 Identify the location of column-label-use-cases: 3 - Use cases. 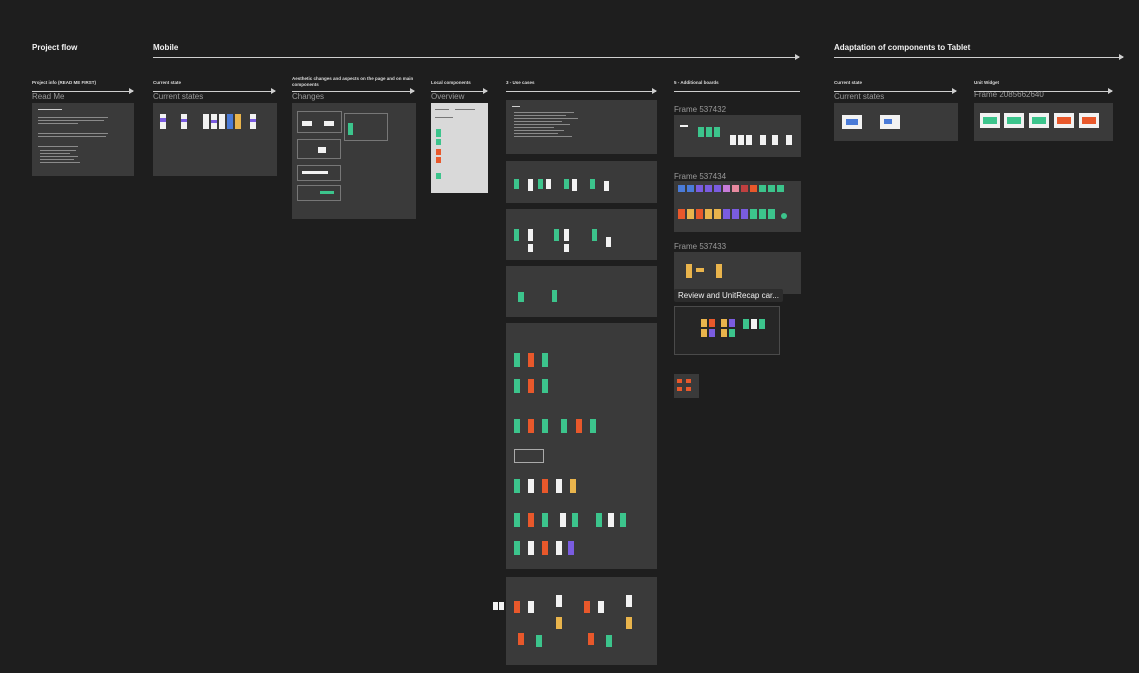
(520, 82).